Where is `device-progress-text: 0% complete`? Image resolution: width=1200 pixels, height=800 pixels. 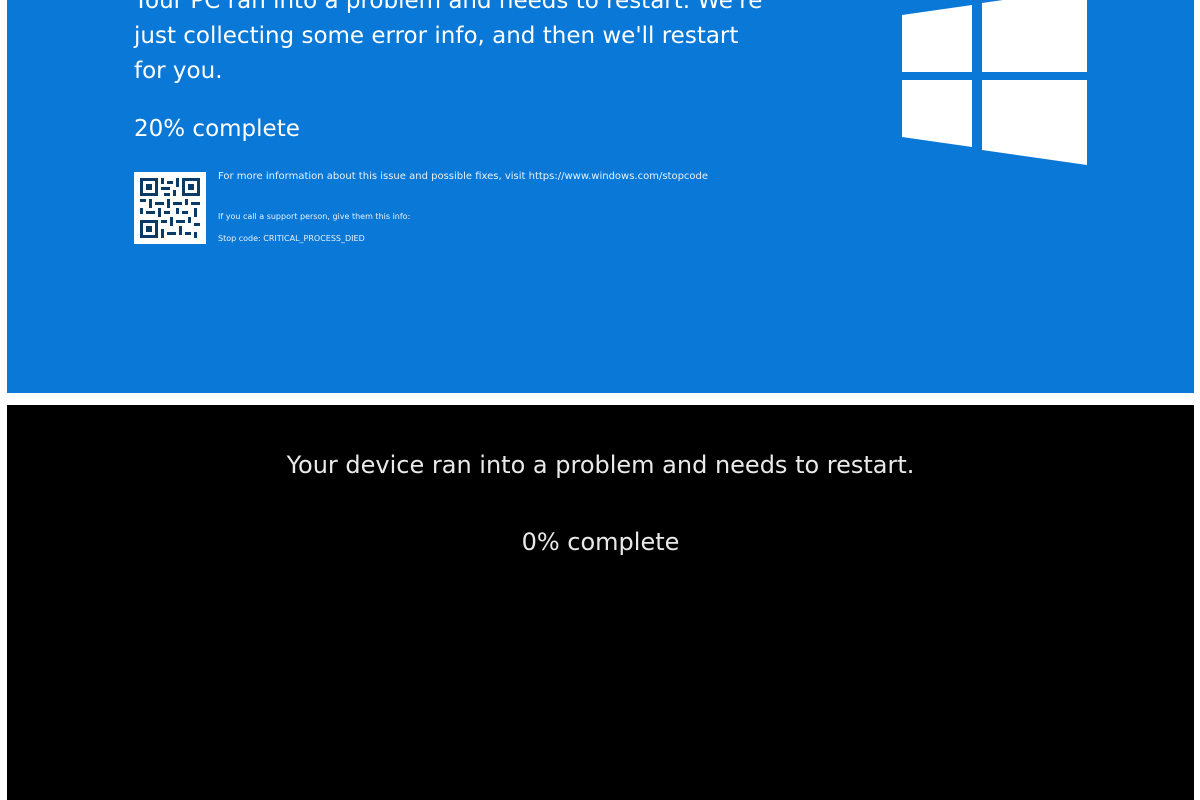 device-progress-text: 0% complete is located at coordinates (600, 542).